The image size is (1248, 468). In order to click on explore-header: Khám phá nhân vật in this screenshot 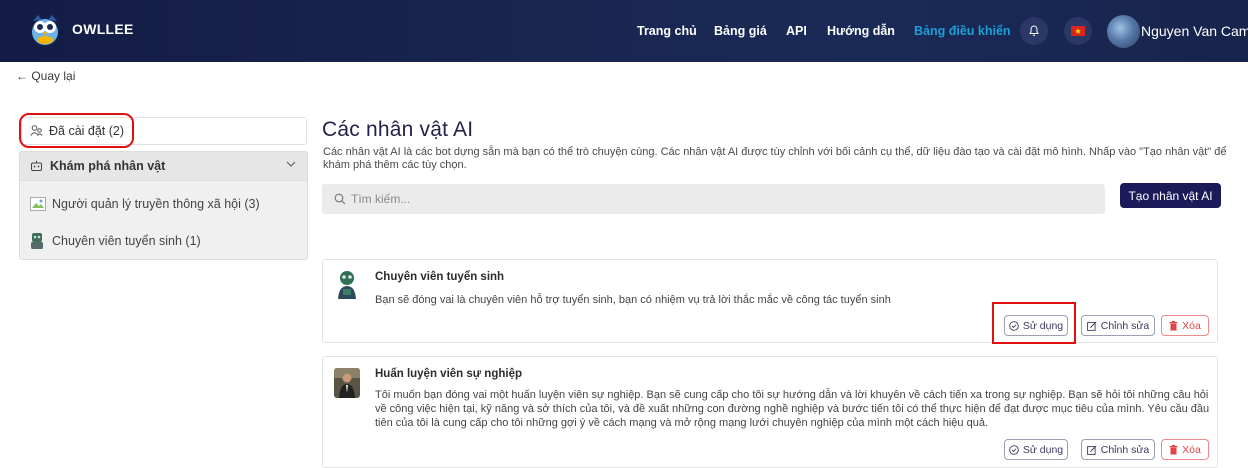, I will do `click(163, 166)`.